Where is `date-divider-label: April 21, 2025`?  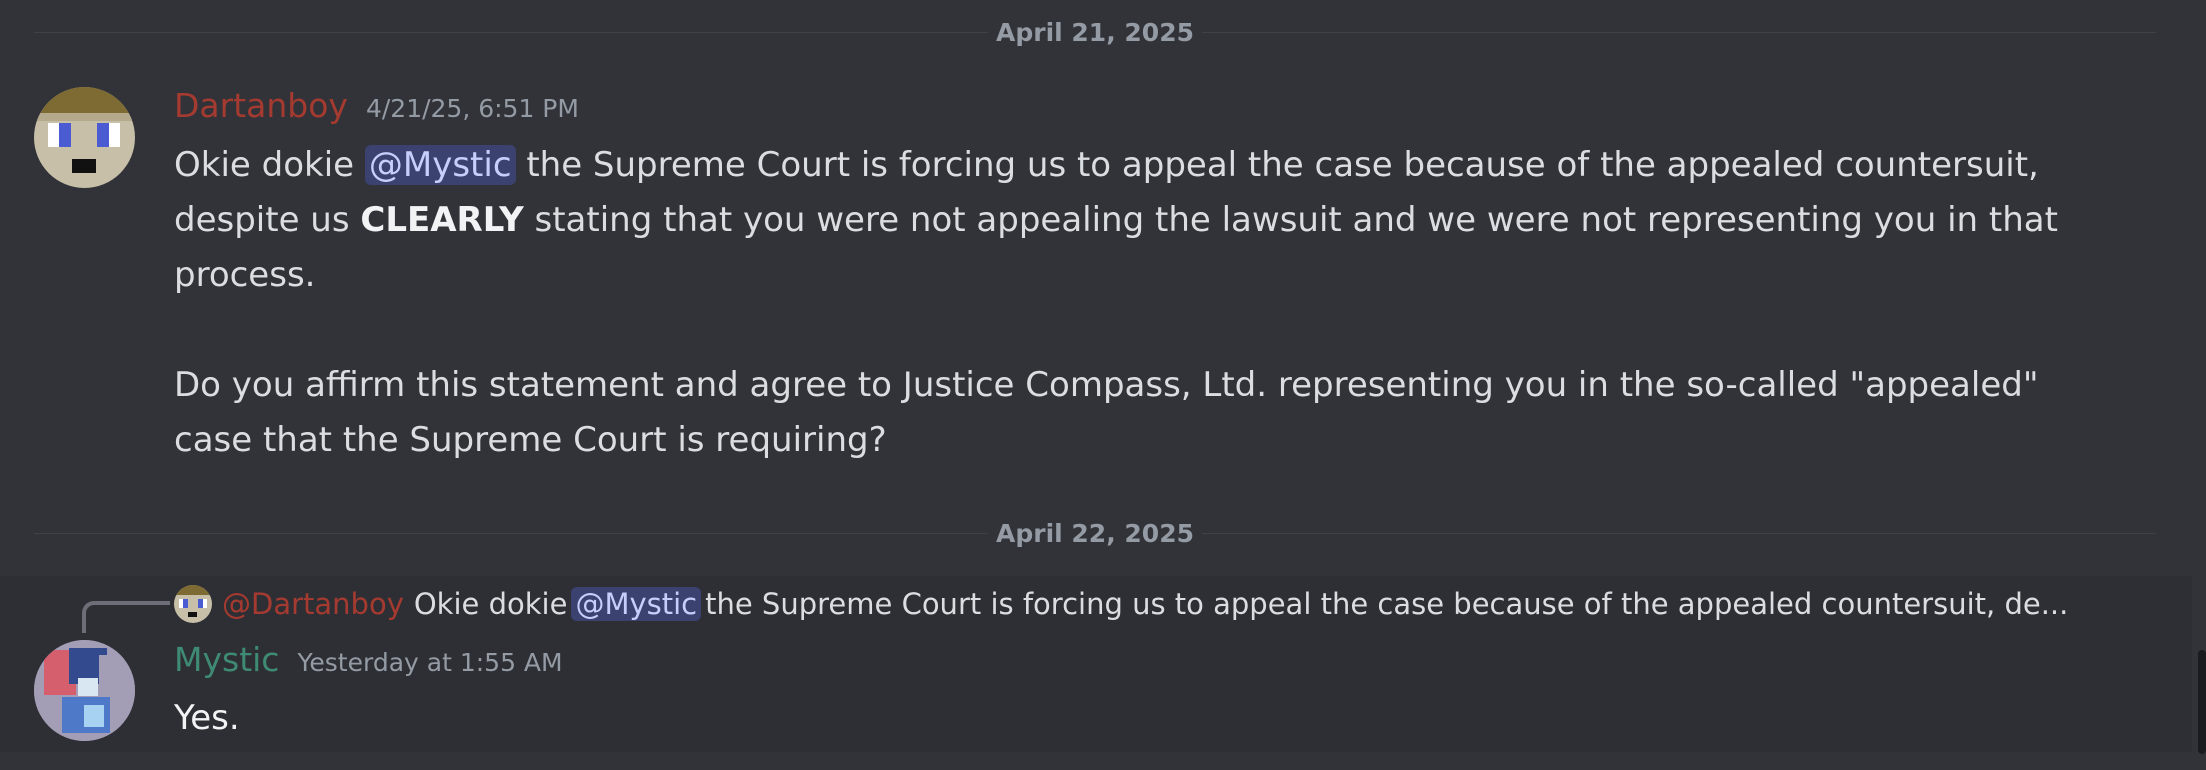 date-divider-label: April 21, 2025 is located at coordinates (1095, 33).